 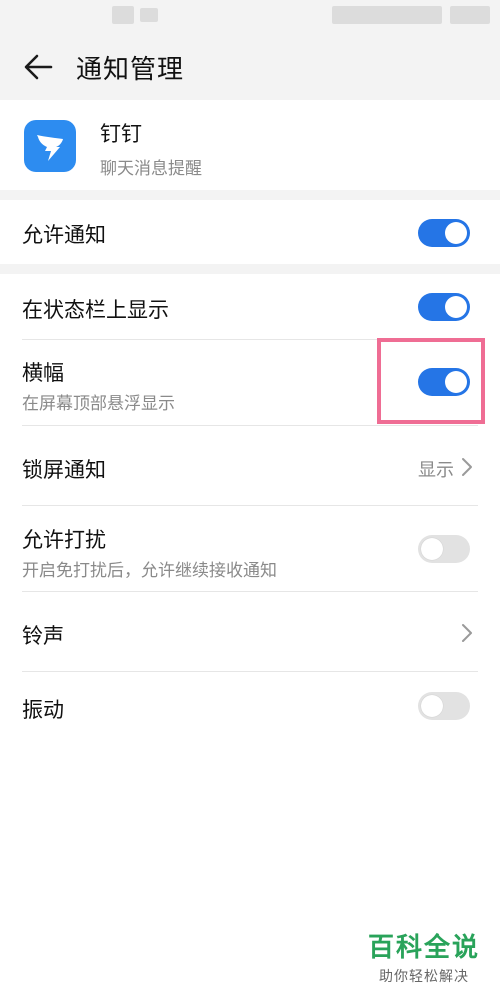 What do you see at coordinates (250, 307) in the screenshot?
I see `status-bar-display-row: 在状态栏上显示` at bounding box center [250, 307].